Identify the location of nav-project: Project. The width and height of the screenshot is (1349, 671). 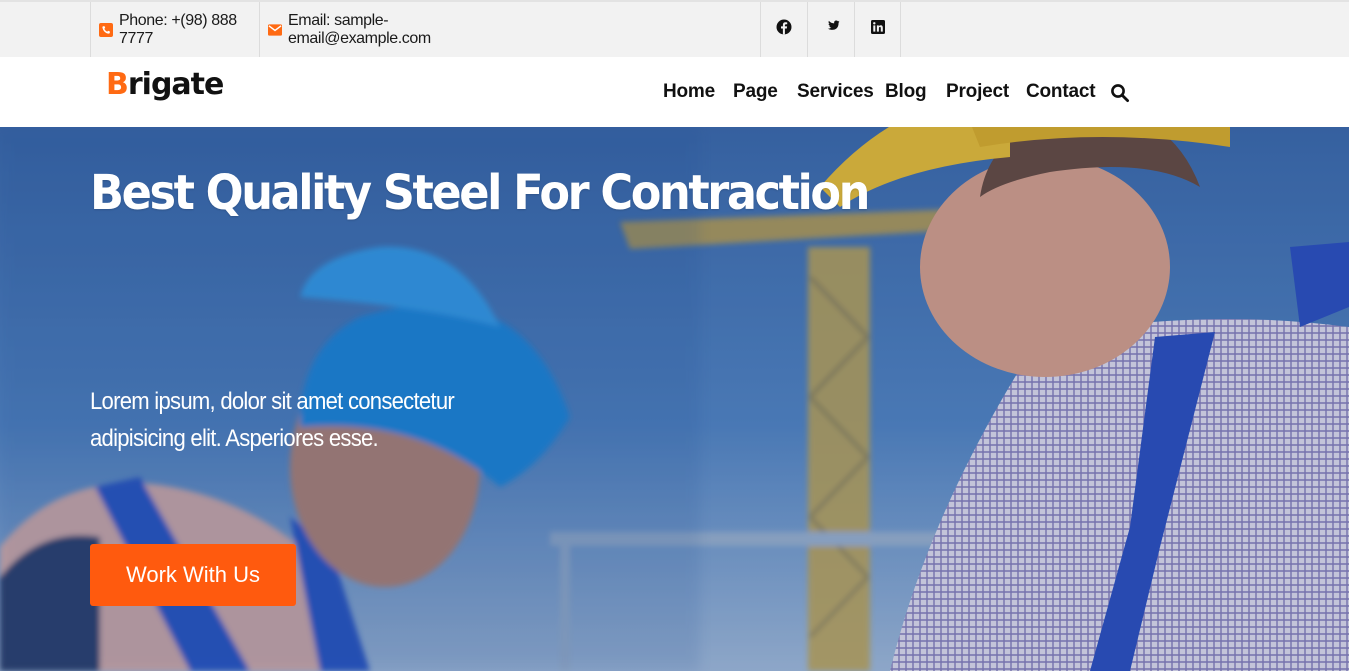
(977, 92).